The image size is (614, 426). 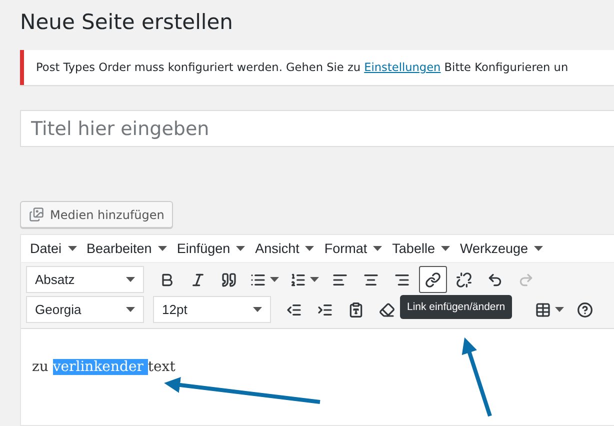 I want to click on numbered-list-icon, so click(x=298, y=280).